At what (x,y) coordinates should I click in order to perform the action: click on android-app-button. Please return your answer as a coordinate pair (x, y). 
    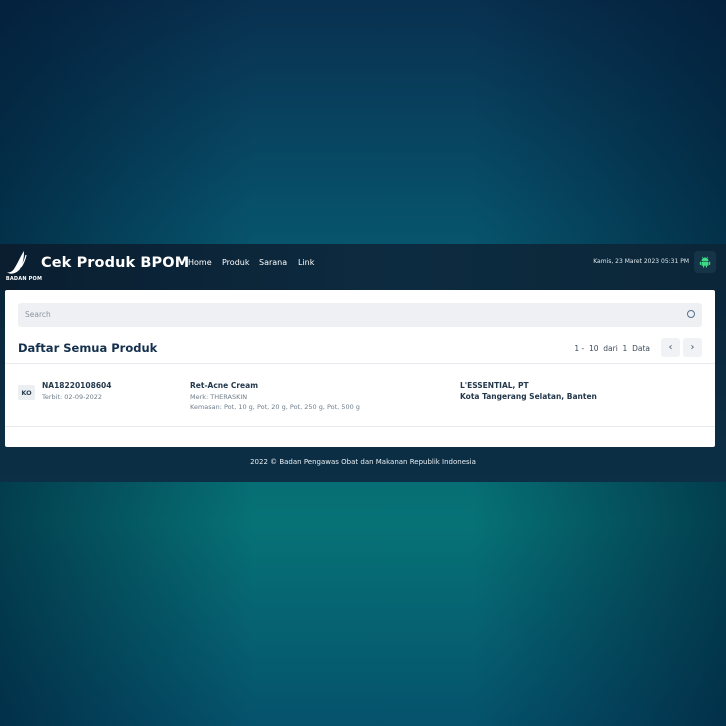
    Looking at the image, I should click on (705, 262).